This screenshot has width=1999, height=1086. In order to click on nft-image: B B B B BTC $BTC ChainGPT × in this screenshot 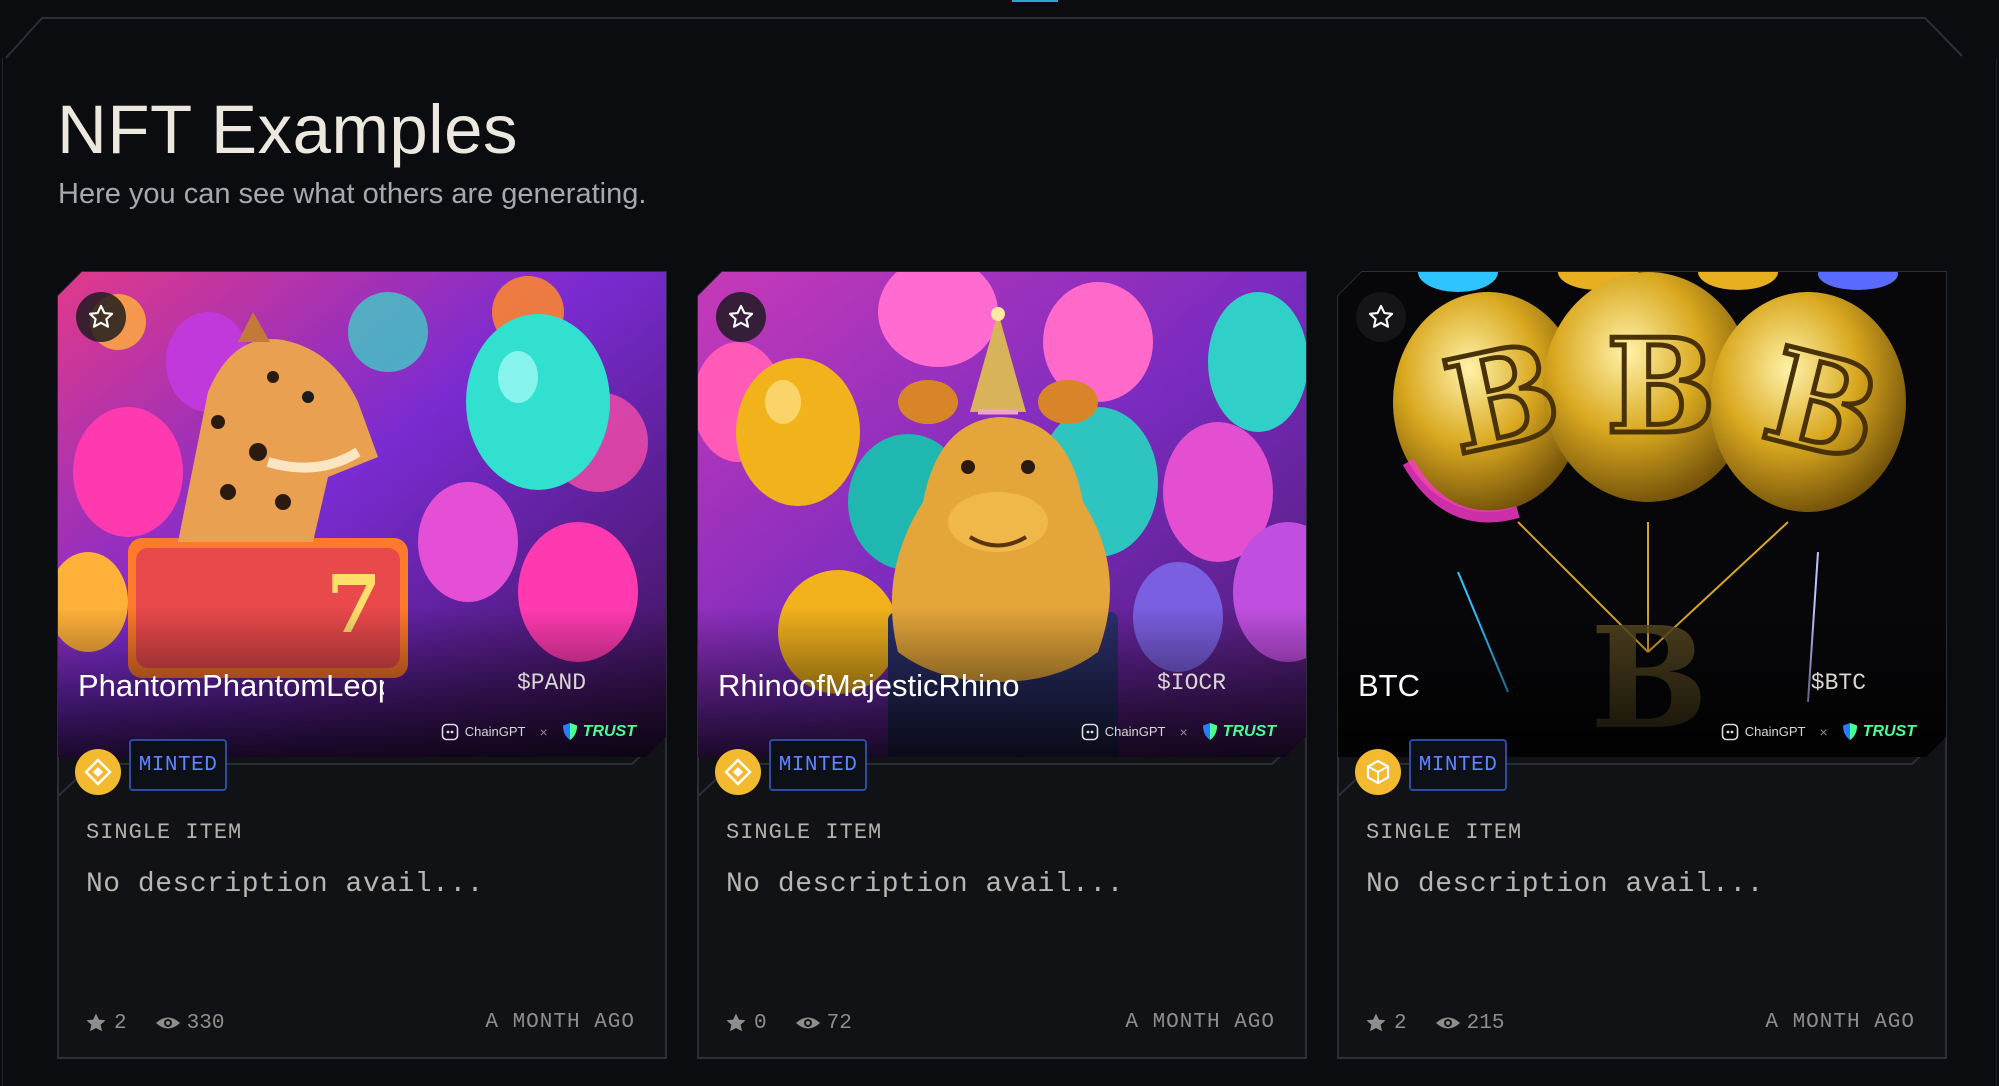, I will do `click(1642, 514)`.